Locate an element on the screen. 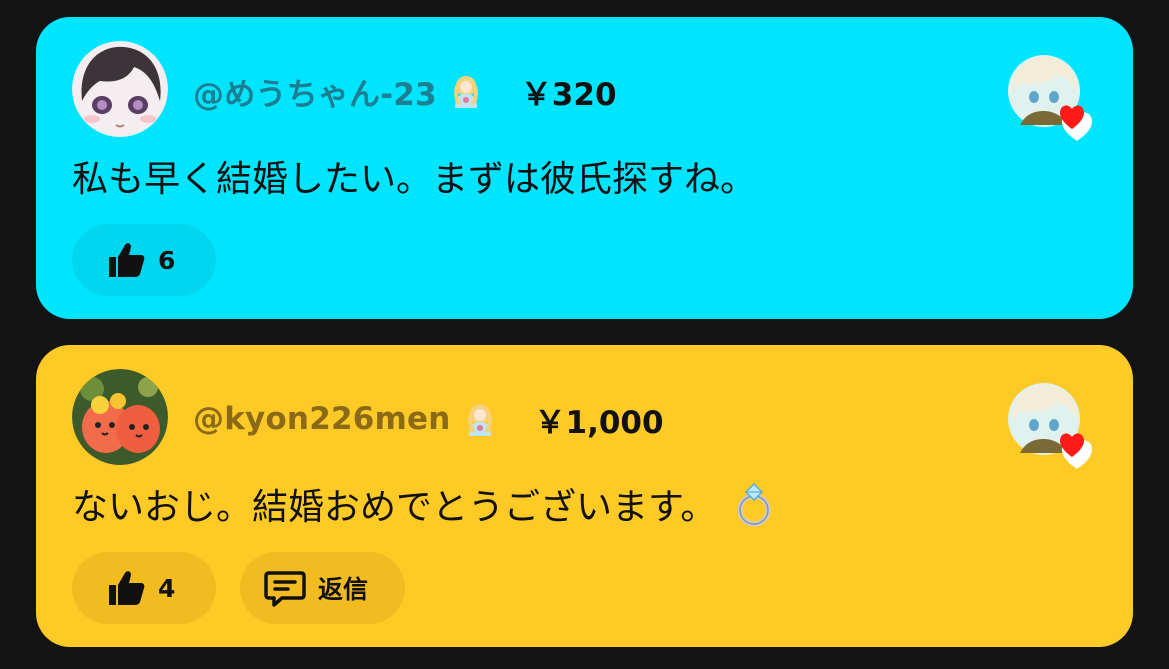 This screenshot has width=1169, height=669. comment-message: ないおじ。結婚おめでとうございます。 is located at coordinates (425, 504).